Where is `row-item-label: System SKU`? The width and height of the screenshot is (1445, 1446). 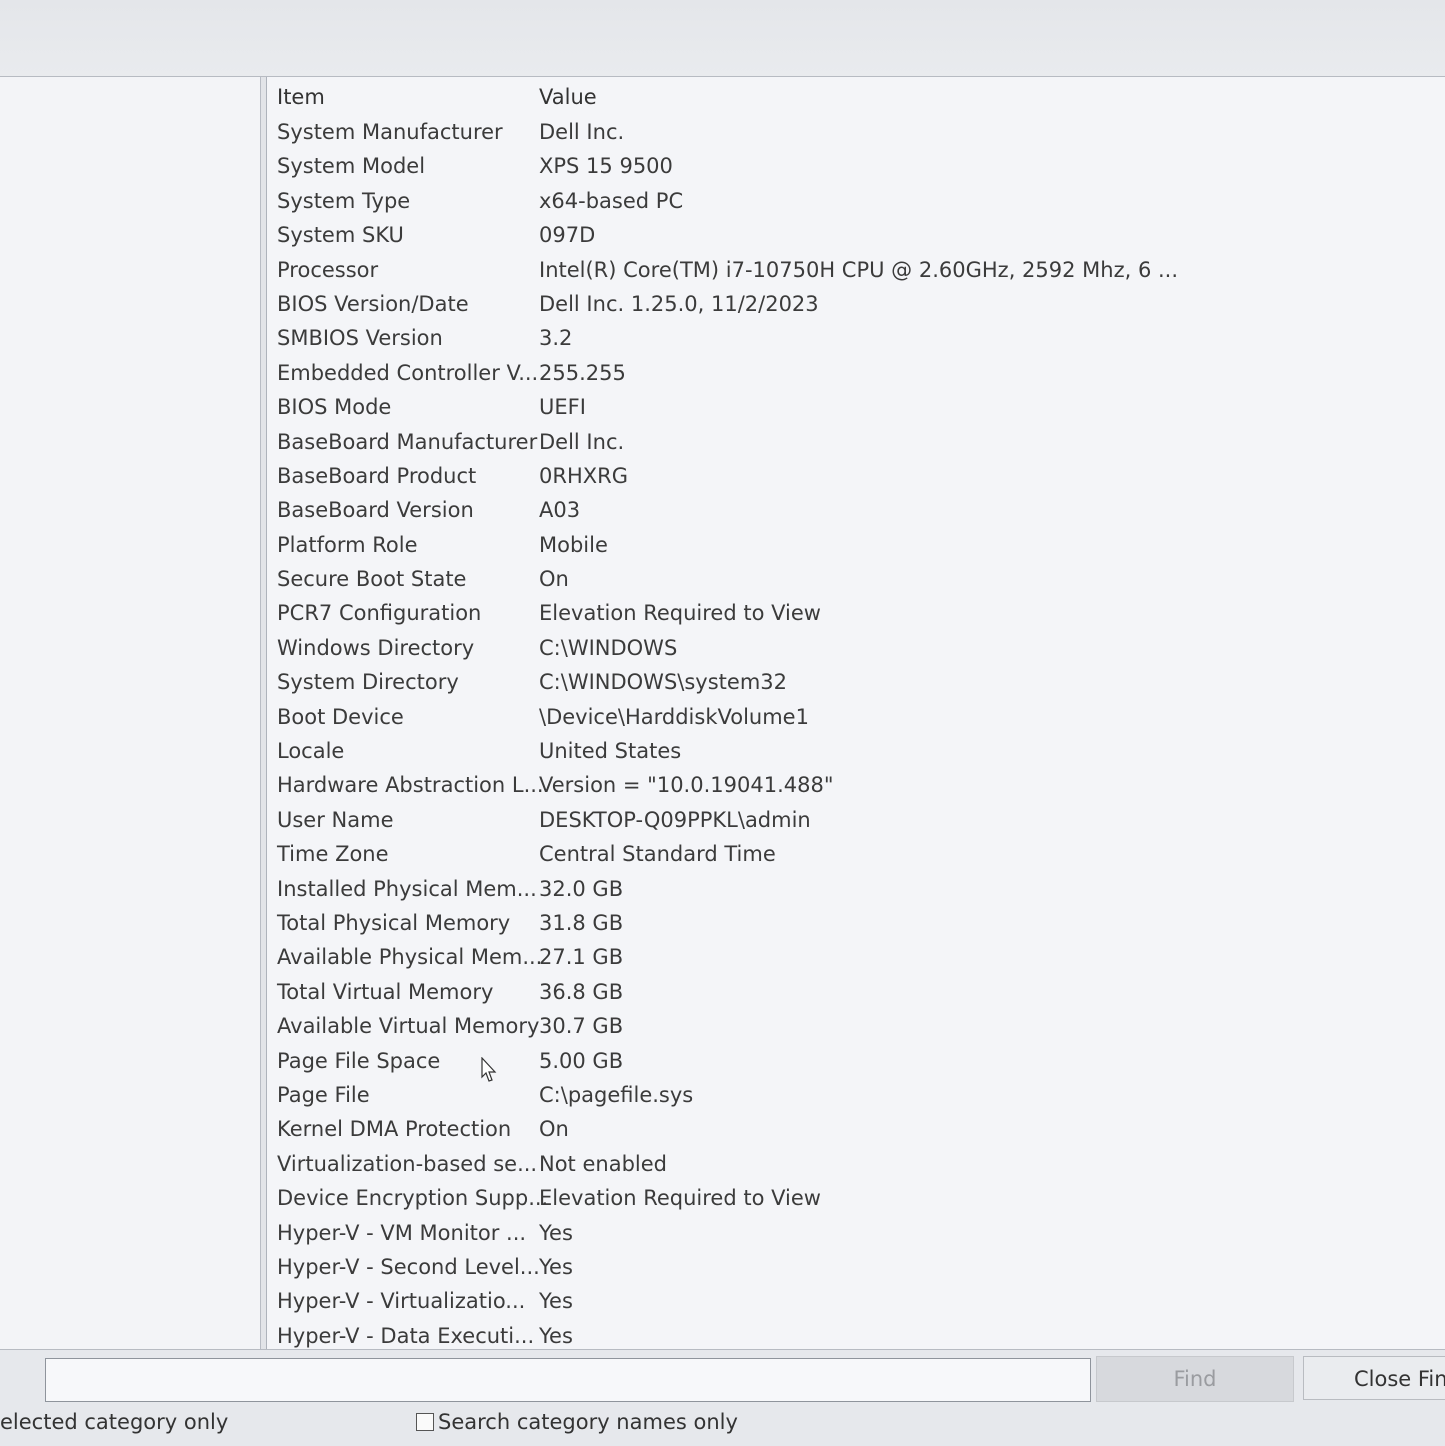 row-item-label: System SKU is located at coordinates (340, 235).